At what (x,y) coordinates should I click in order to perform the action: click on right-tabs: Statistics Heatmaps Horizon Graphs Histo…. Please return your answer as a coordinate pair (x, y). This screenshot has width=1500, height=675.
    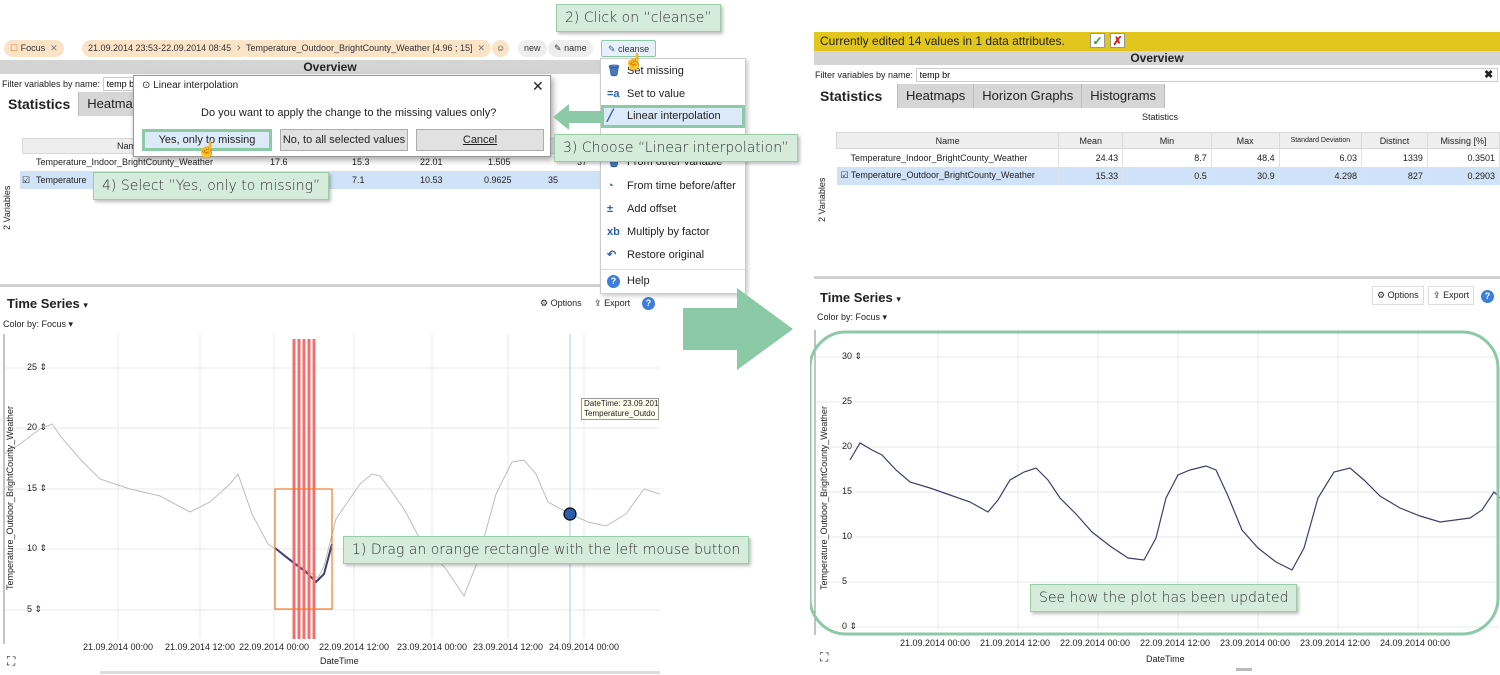
    Looking at the image, I should click on (989, 96).